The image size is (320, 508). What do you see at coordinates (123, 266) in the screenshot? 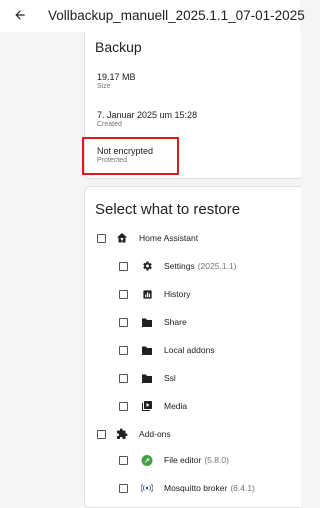
I see `settings-checkbox` at bounding box center [123, 266].